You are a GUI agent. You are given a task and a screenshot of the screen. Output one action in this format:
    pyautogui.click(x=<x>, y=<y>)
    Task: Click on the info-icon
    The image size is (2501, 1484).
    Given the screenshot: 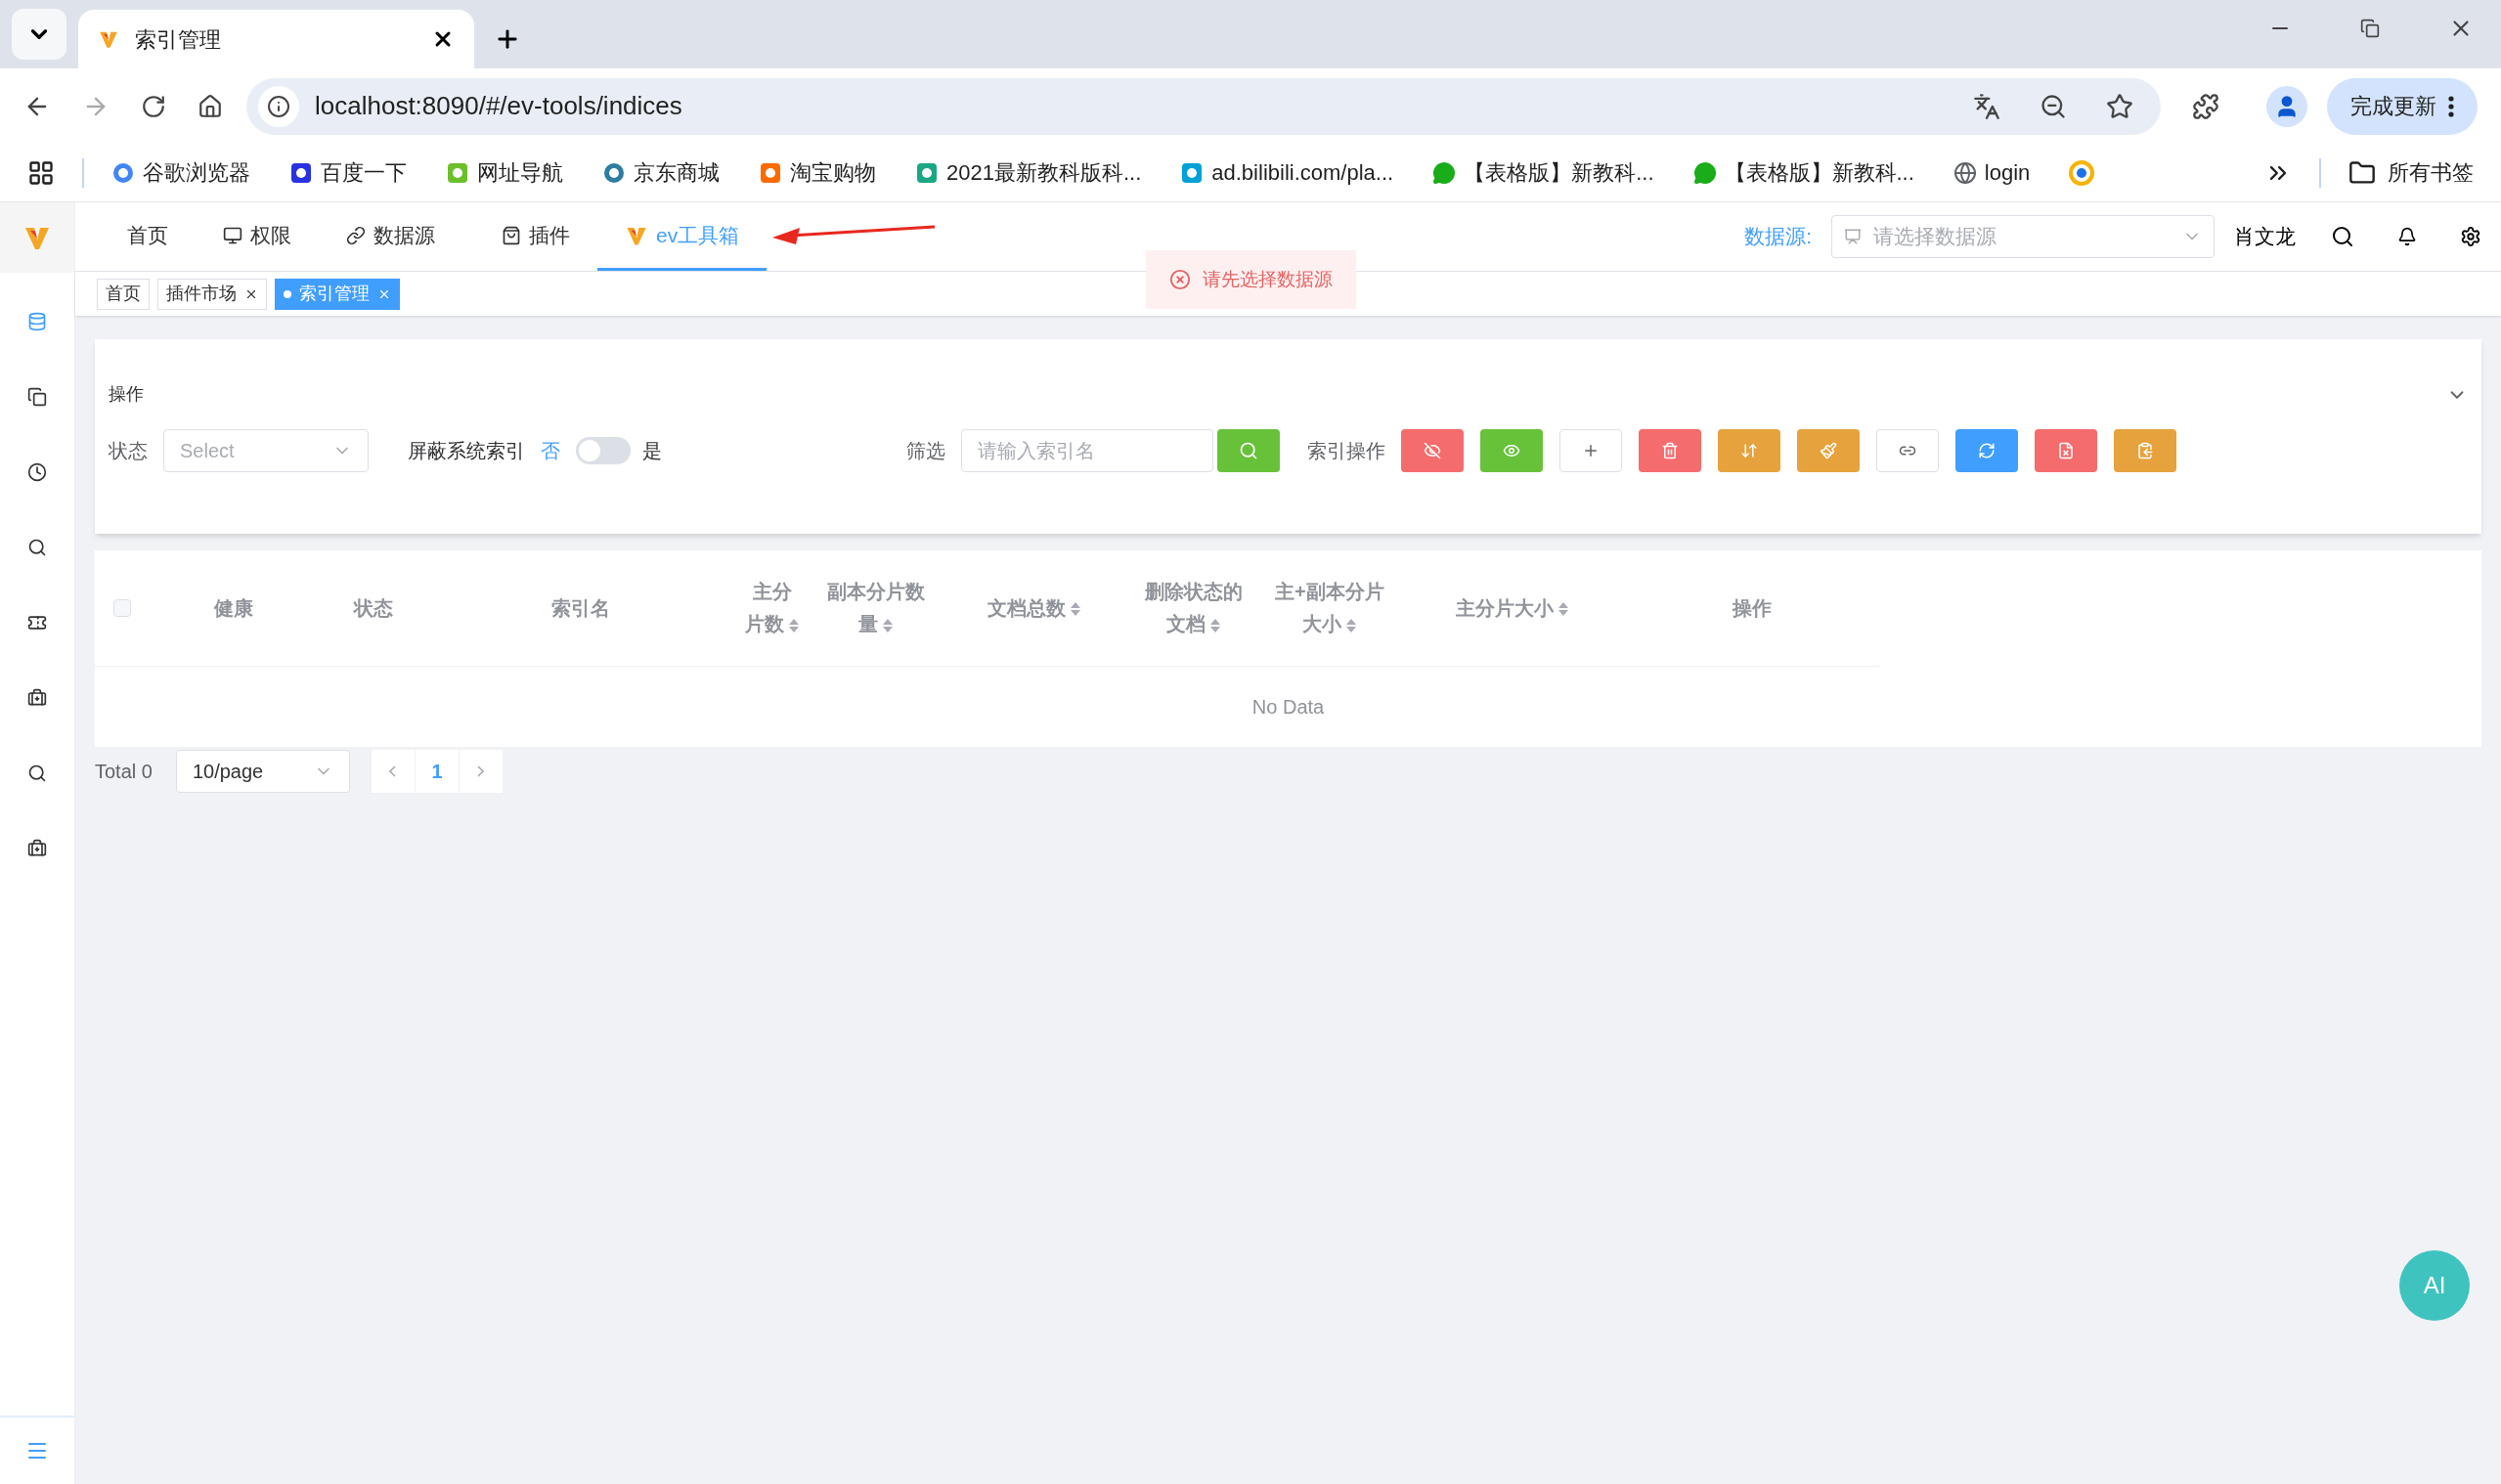 What is the action you would take?
    pyautogui.click(x=278, y=106)
    